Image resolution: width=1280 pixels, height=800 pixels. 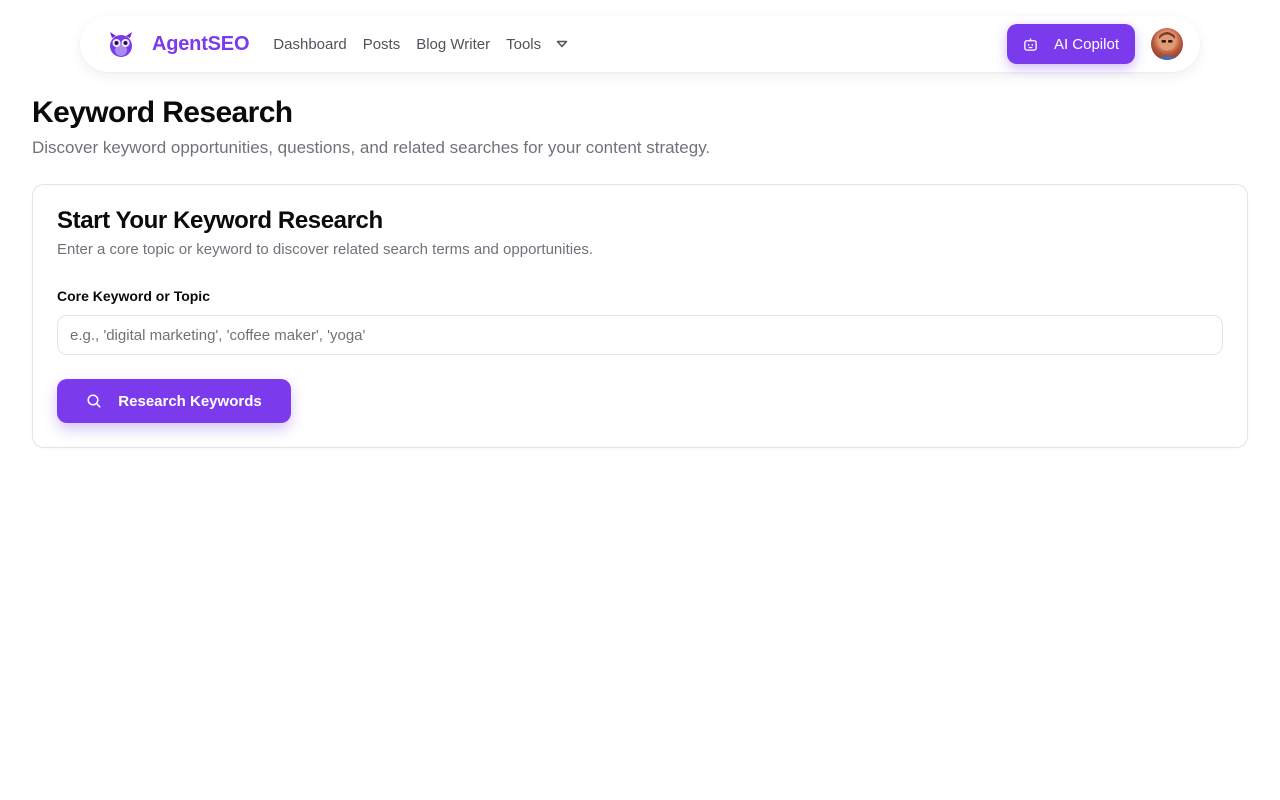 I want to click on user-avatar, so click(x=1167, y=44).